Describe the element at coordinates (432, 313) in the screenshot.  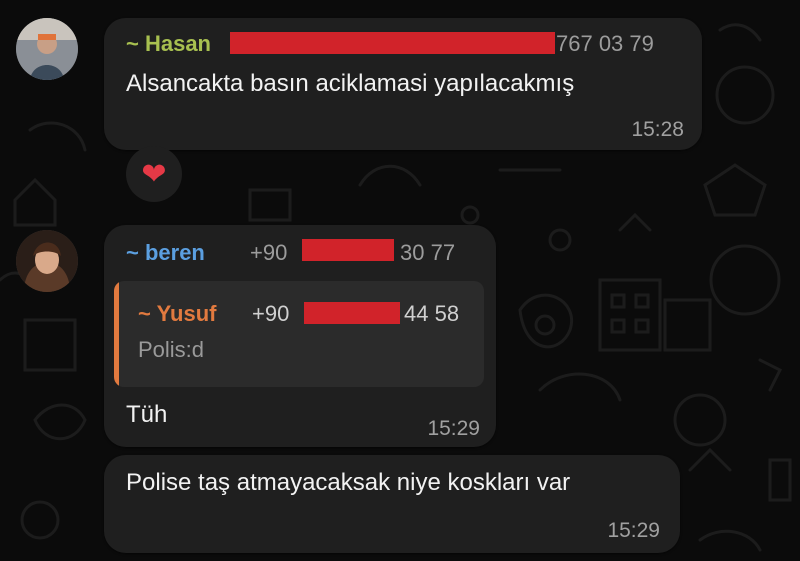
I see `quoted-phone-suffix: 44 58` at that location.